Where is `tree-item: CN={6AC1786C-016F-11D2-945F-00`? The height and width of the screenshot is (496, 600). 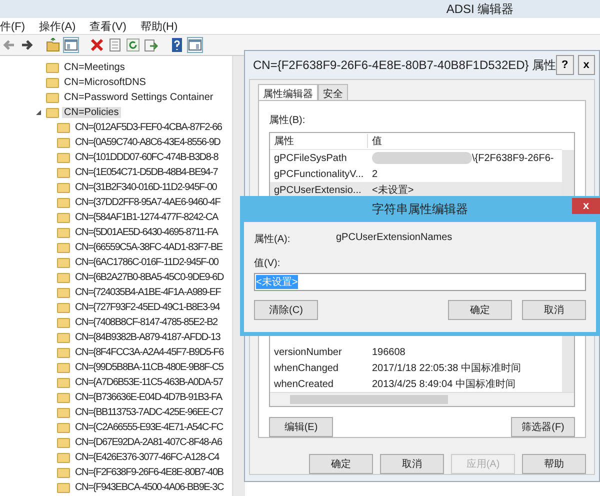
tree-item: CN={6AC1786C-016F-11D2-945F-00 is located at coordinates (146, 262).